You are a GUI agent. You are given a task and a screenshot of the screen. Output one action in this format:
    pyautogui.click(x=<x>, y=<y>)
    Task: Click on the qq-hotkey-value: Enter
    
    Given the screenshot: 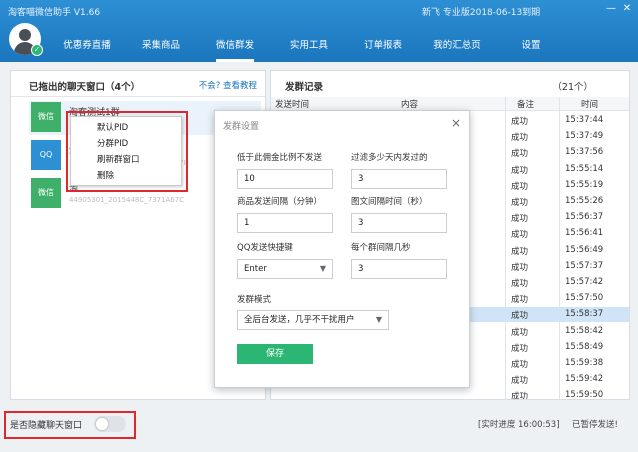 What is the action you would take?
    pyautogui.click(x=255, y=269)
    